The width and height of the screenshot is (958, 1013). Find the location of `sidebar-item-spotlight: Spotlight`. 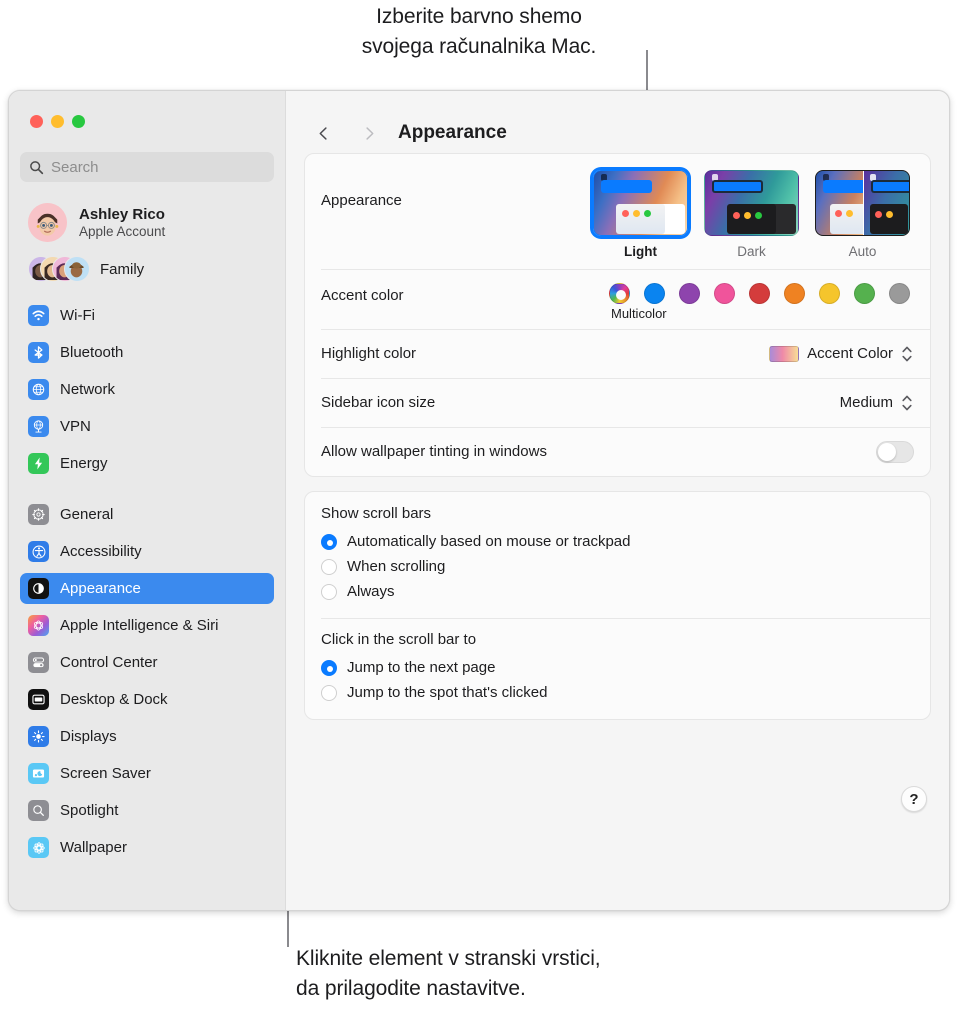

sidebar-item-spotlight: Spotlight is located at coordinates (147, 810).